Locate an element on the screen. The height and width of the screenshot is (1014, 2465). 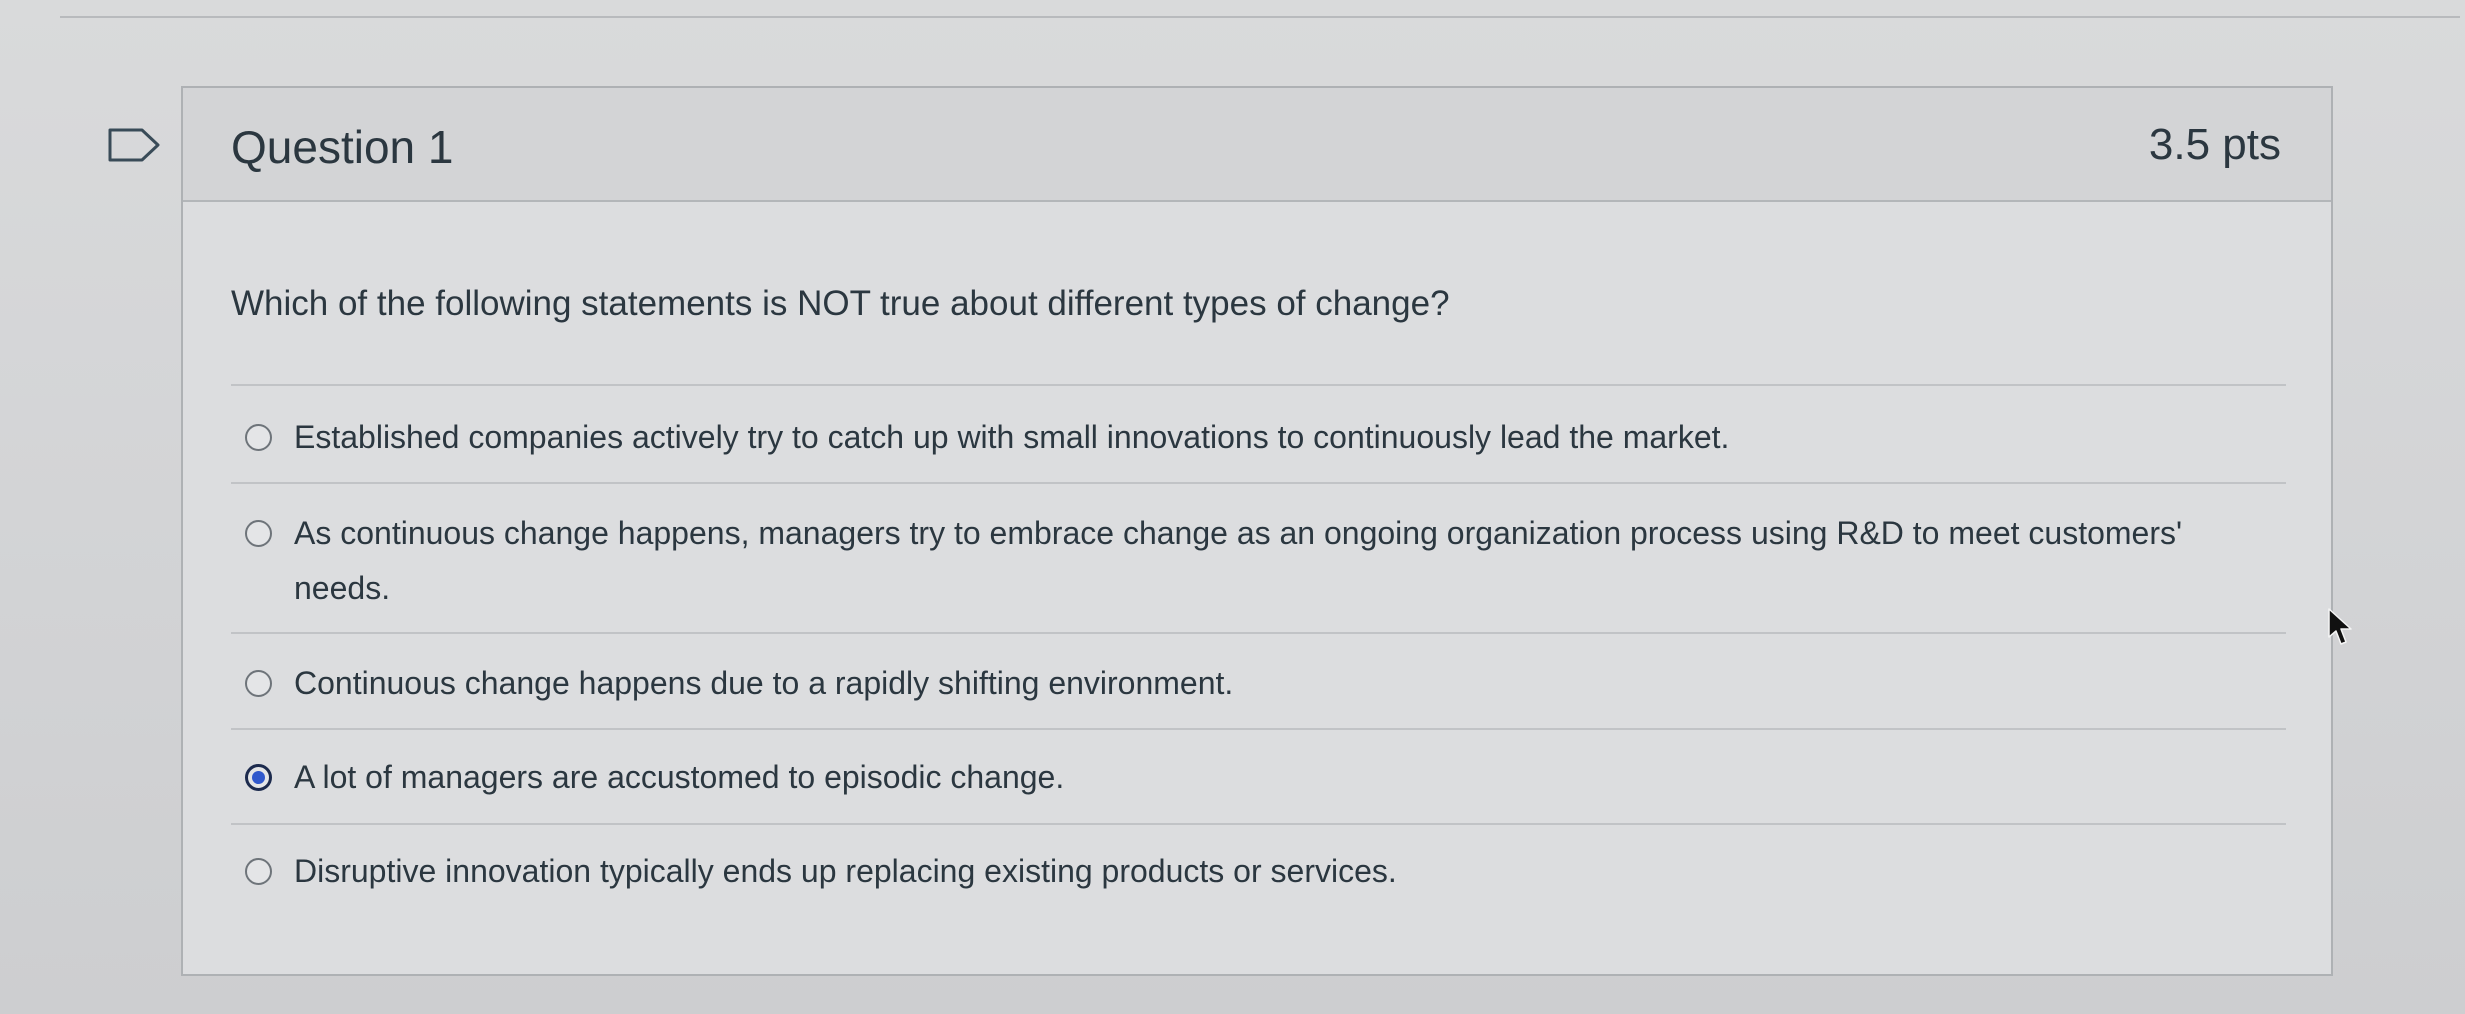
flag-outline-icon is located at coordinates (134, 145).